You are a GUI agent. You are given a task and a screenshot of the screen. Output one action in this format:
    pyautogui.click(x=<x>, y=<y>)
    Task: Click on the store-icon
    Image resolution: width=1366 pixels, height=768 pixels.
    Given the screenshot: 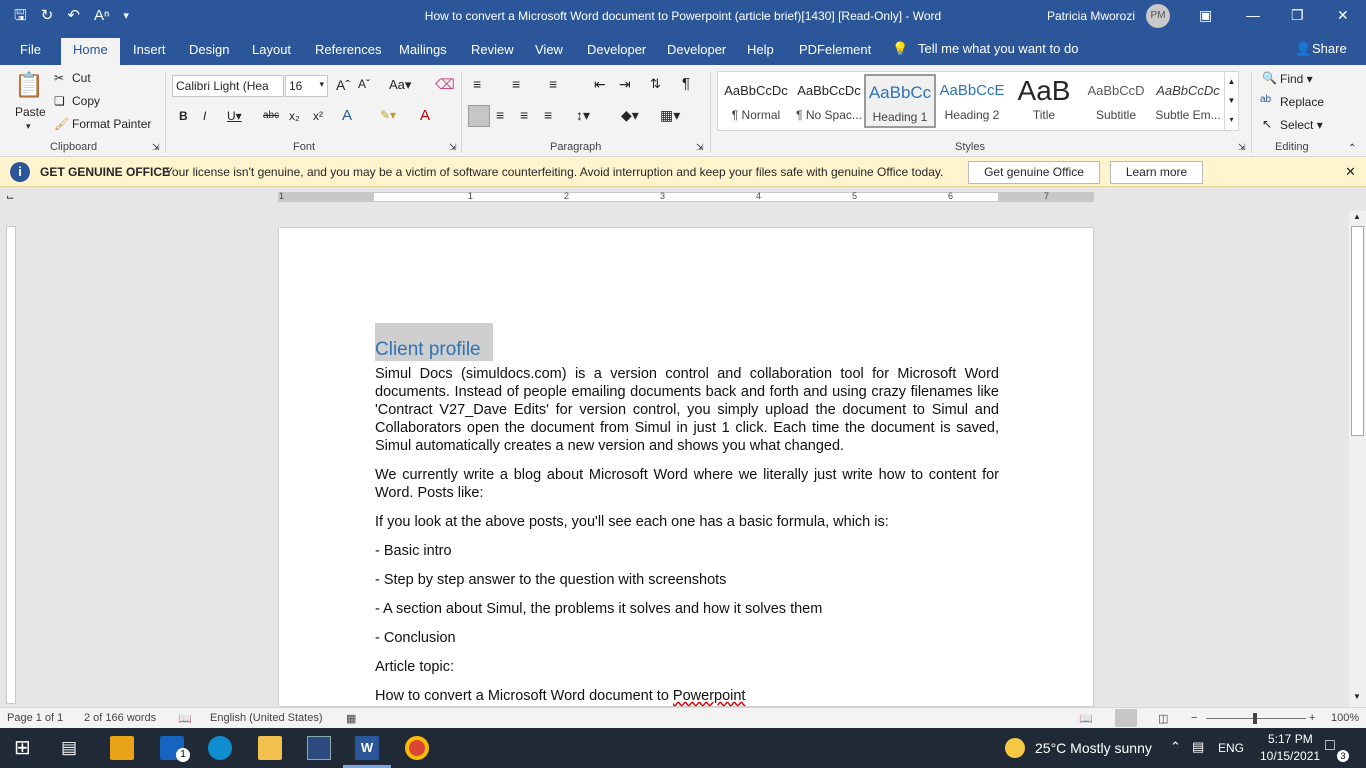 What is the action you would take?
    pyautogui.click(x=122, y=748)
    